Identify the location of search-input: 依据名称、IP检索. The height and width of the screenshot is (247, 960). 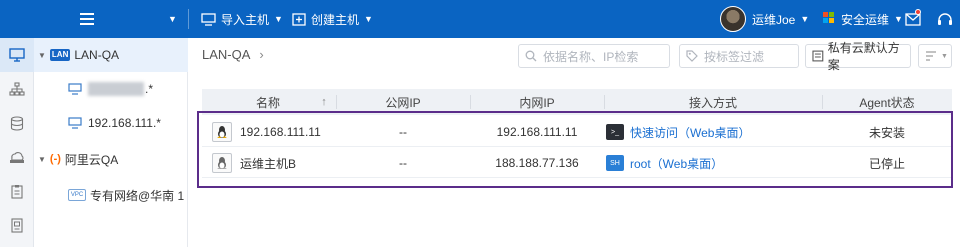
(594, 56).